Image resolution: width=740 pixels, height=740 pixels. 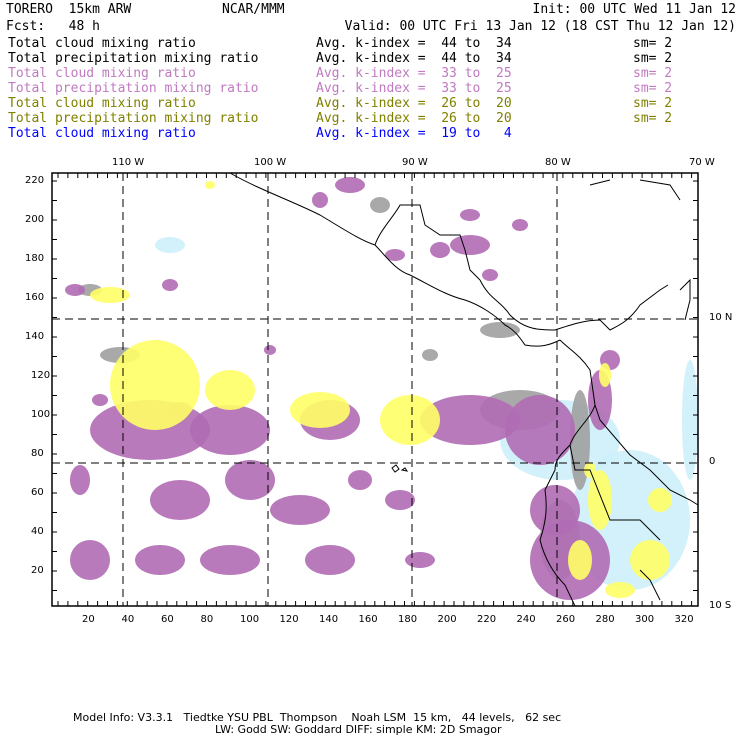 I want to click on lon-label: 100 W, so click(x=270, y=162).